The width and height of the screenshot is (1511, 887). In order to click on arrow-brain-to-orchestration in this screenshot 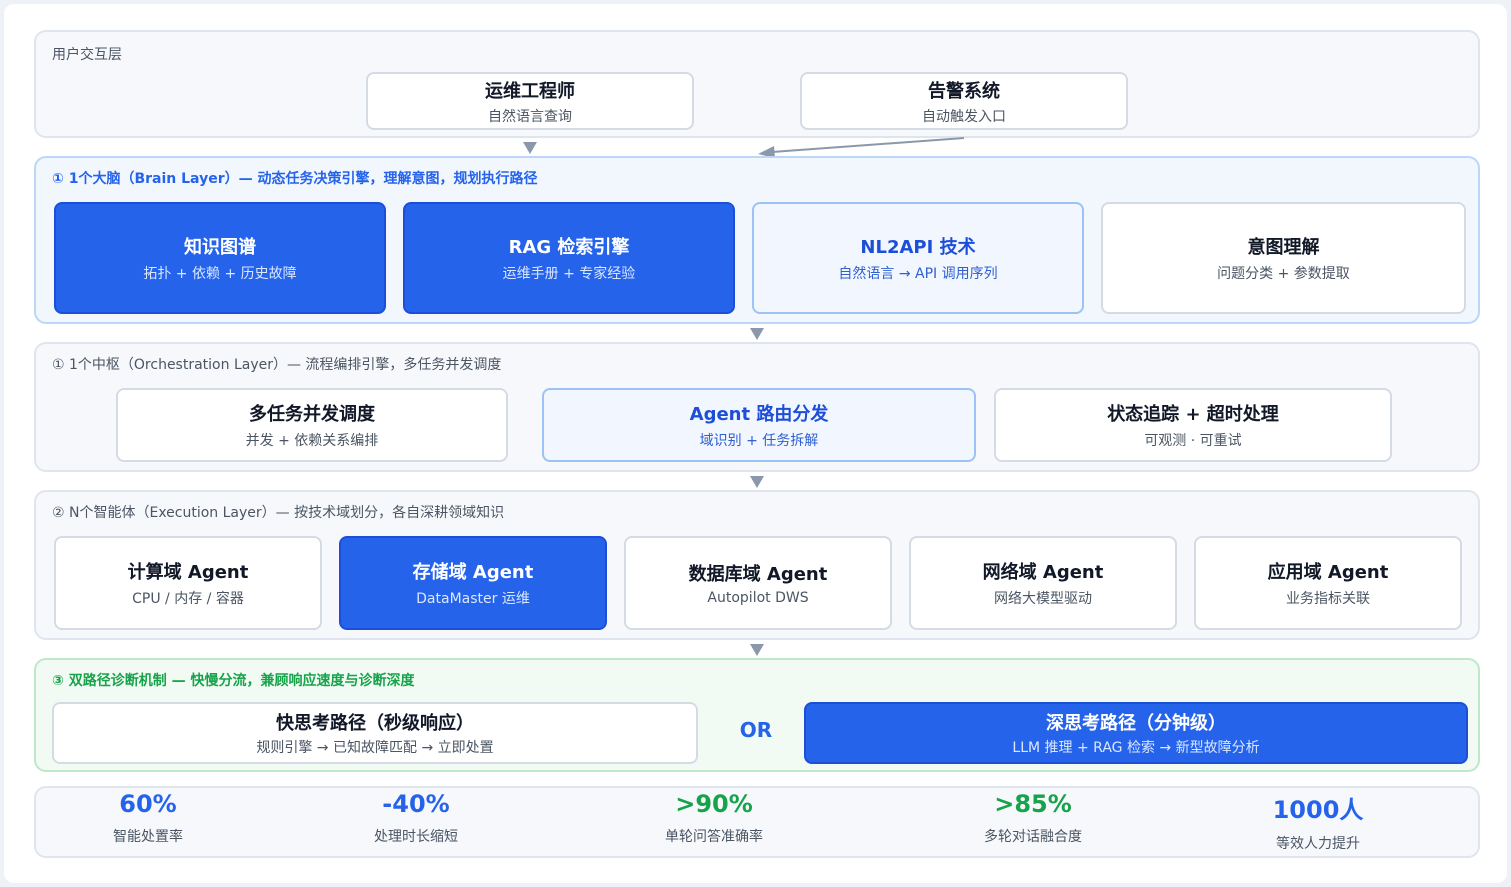, I will do `click(757, 334)`.